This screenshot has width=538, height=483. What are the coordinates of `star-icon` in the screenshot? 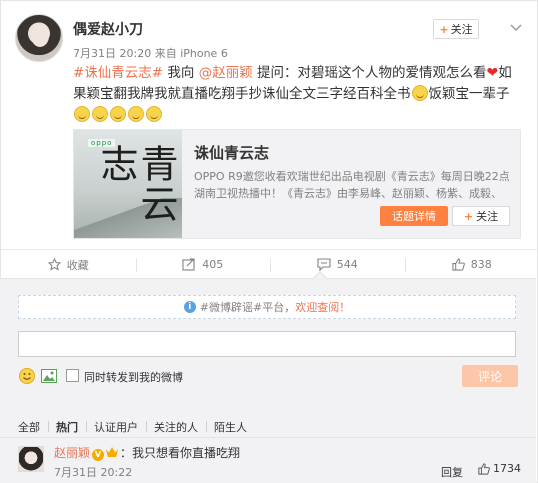 It's located at (54, 264).